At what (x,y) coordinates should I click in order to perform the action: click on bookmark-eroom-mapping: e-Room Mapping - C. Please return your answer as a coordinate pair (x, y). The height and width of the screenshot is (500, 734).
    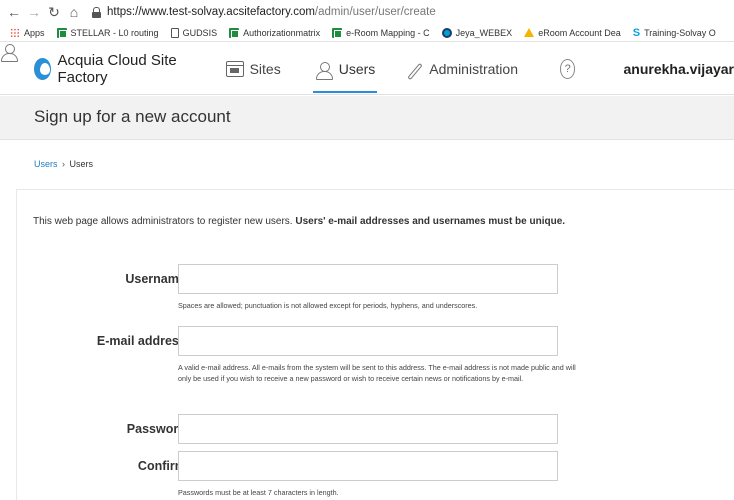
    Looking at the image, I should click on (381, 32).